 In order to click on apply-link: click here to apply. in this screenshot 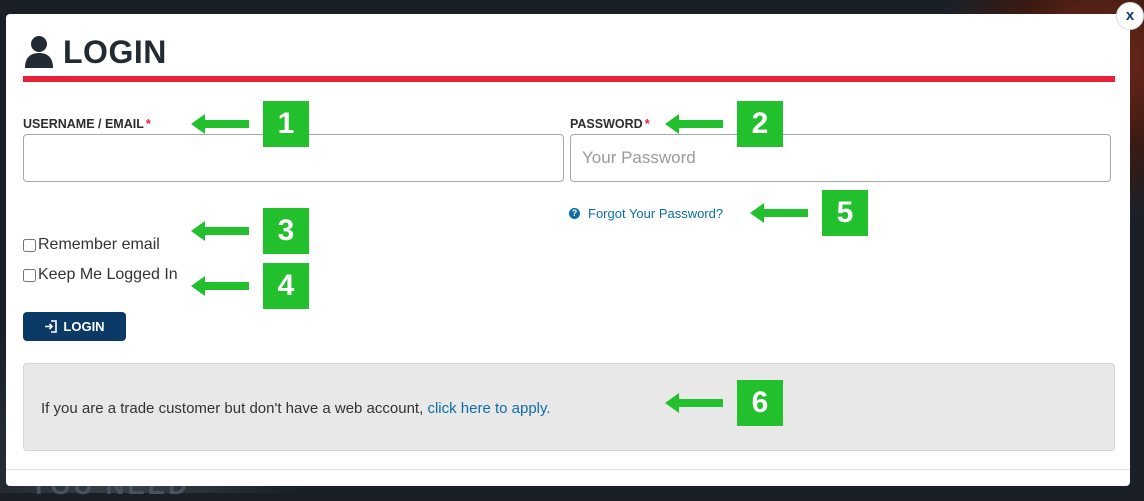, I will do `click(488, 408)`.